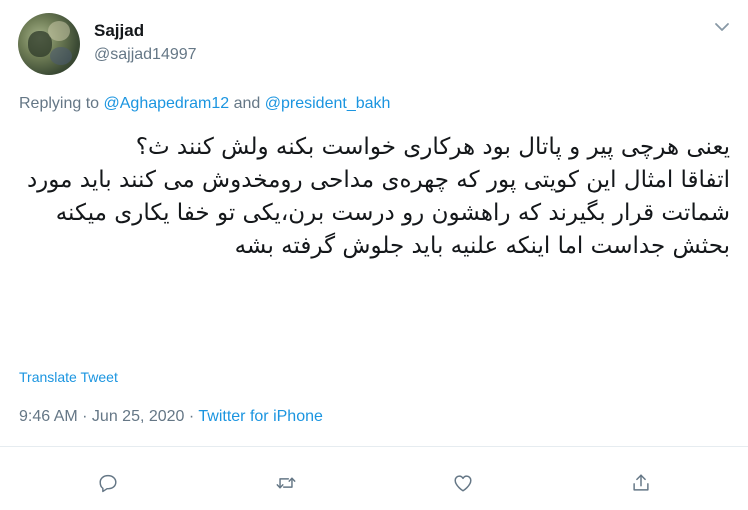  What do you see at coordinates (247, 103) in the screenshot?
I see `replying-conjunction: and` at bounding box center [247, 103].